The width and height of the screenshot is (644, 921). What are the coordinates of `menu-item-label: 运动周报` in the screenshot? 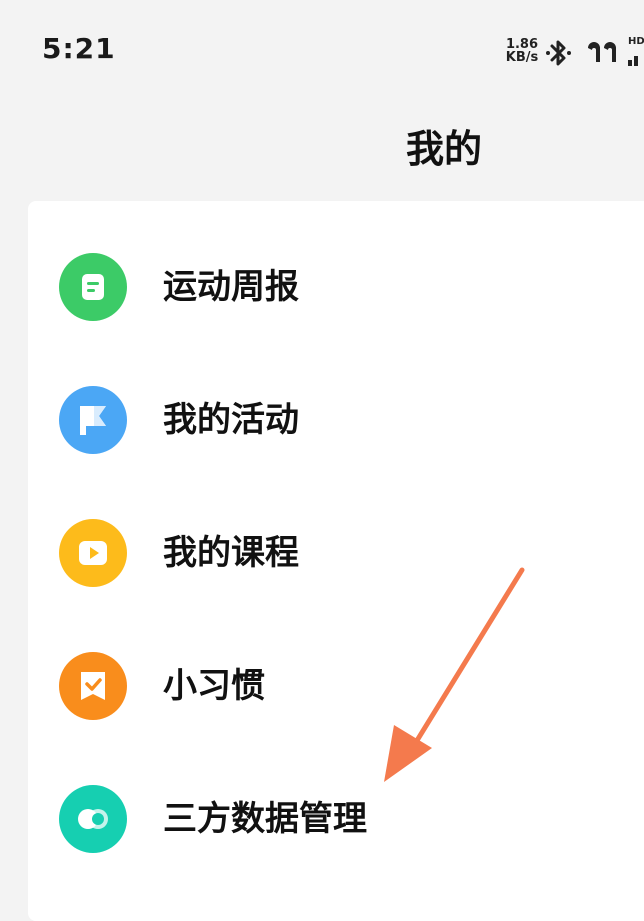 It's located at (231, 287).